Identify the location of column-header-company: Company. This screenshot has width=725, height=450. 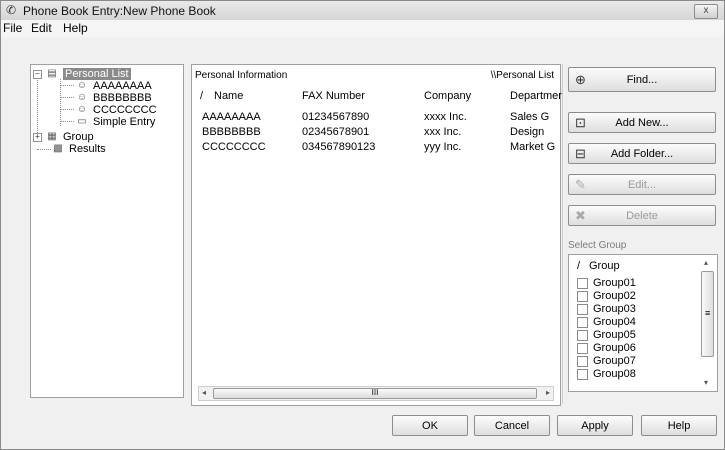
(447, 96).